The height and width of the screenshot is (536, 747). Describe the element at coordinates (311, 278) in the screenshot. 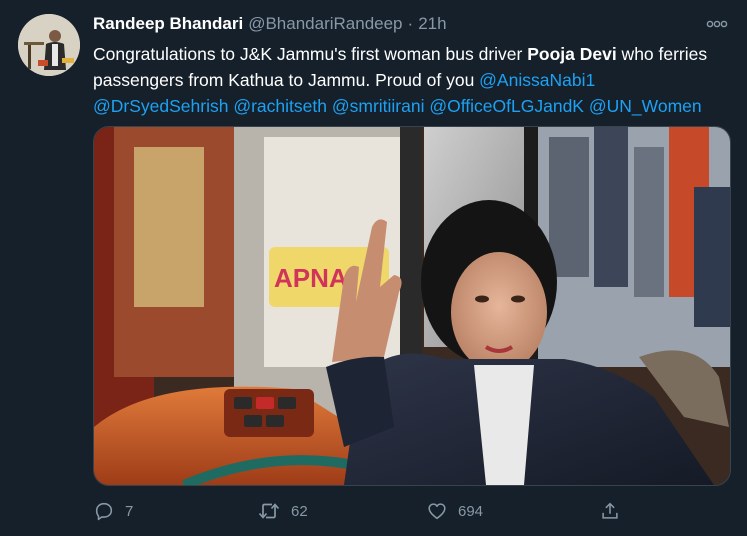

I see `sign-text: APNA` at that location.